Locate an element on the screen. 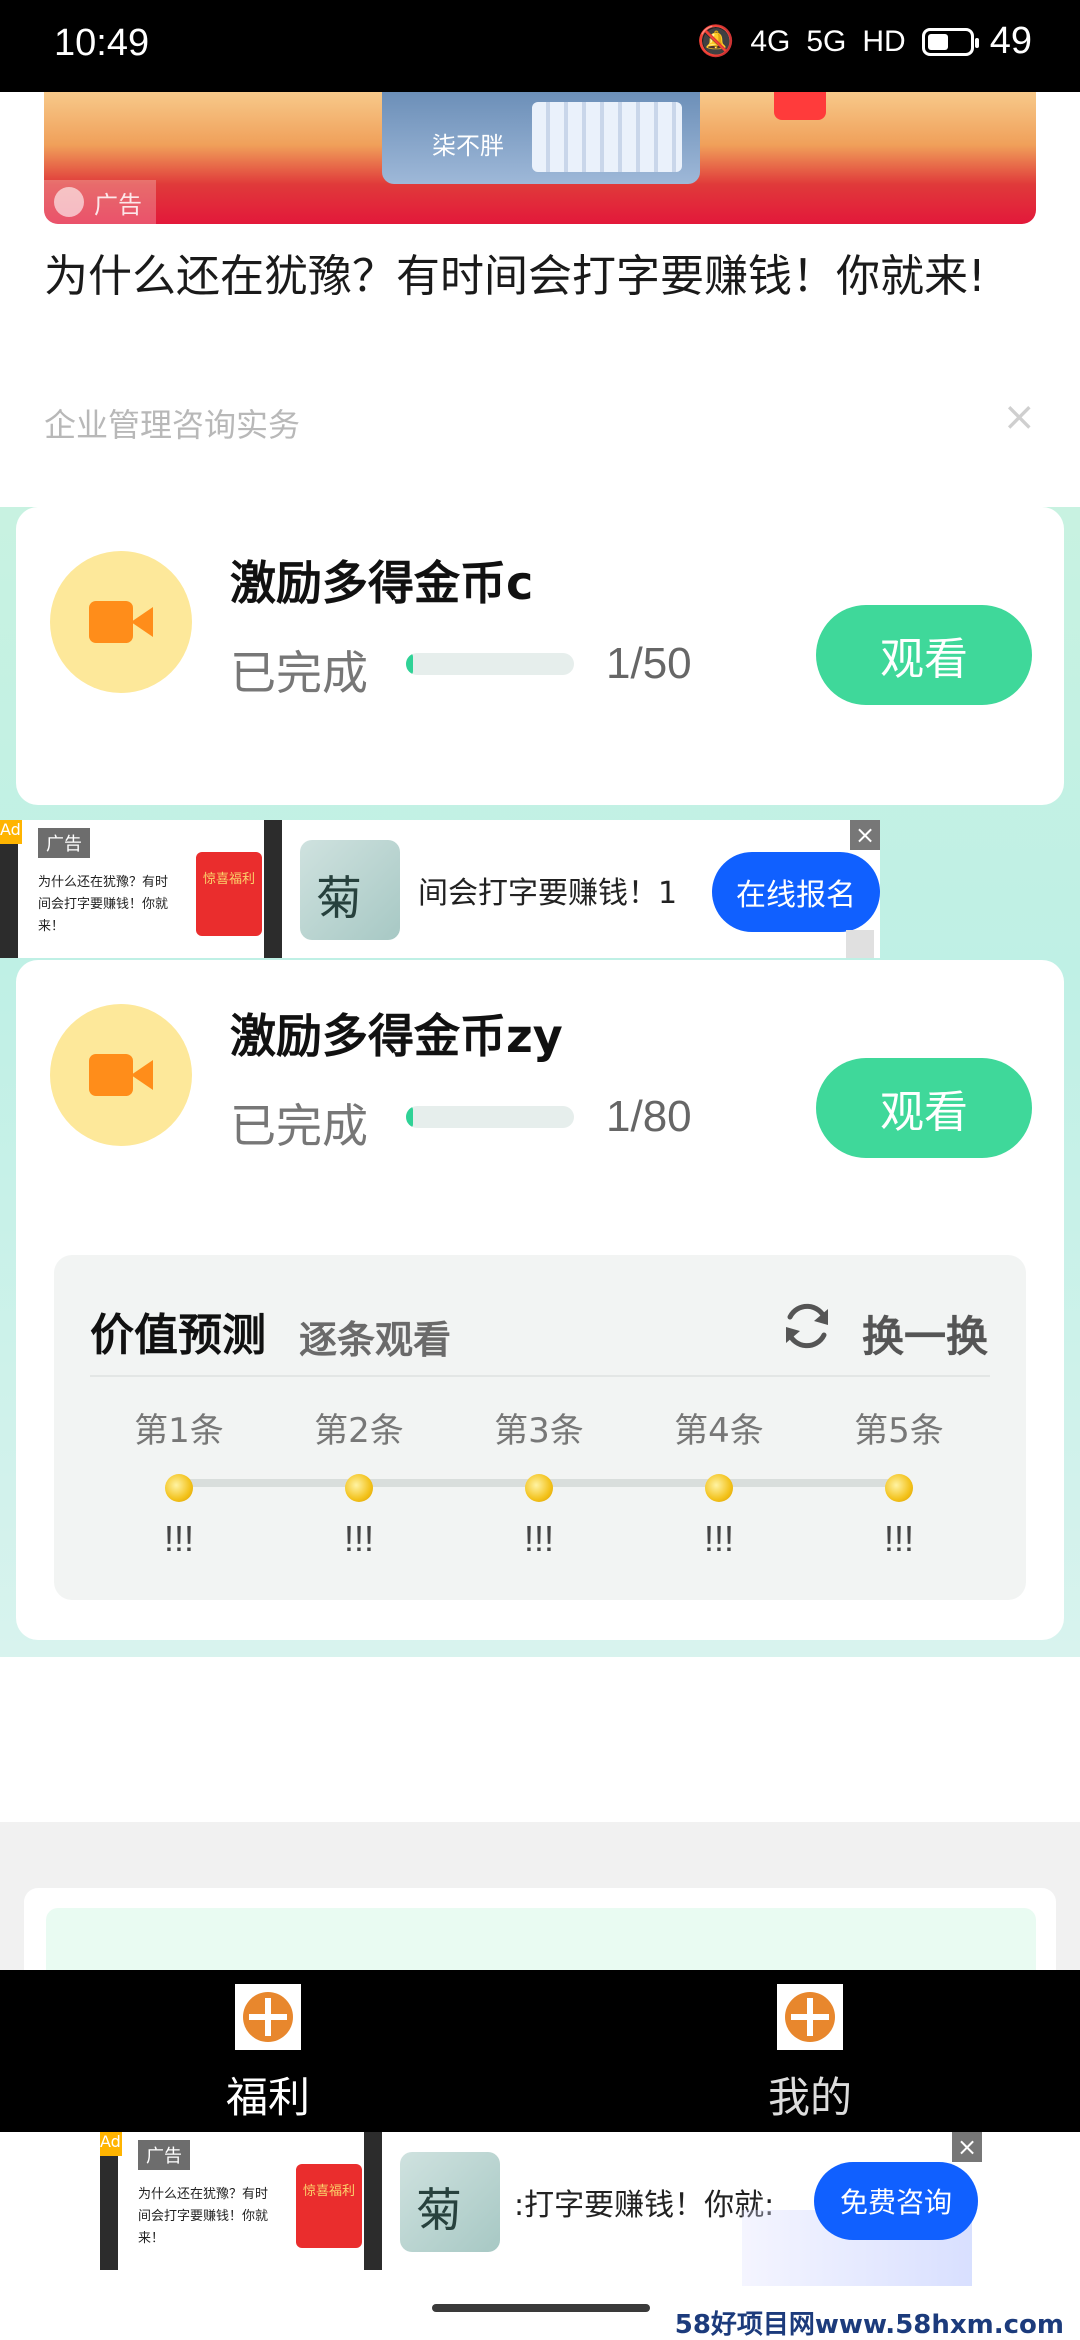 This screenshot has width=1080, height=2340. ad-mini-icon is located at coordinates (860, 944).